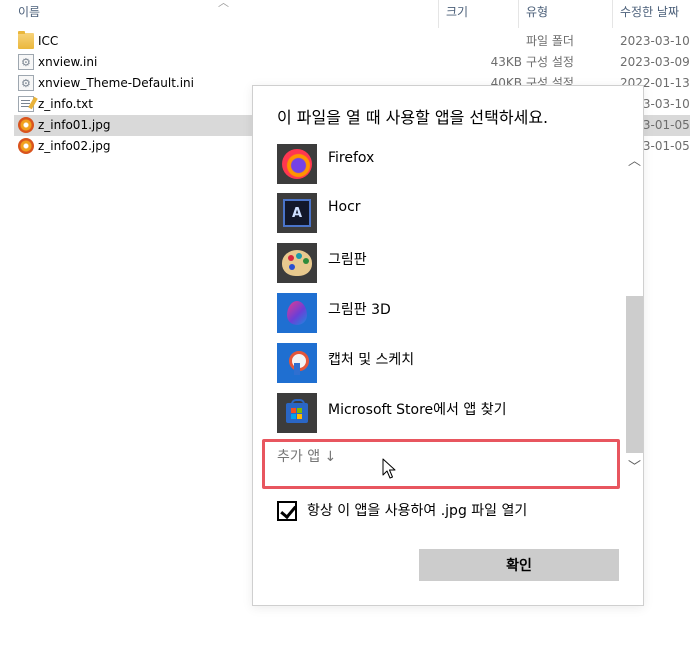 This screenshot has width=690, height=646. Describe the element at coordinates (48, 41) in the screenshot. I see `file-name: ICC` at that location.